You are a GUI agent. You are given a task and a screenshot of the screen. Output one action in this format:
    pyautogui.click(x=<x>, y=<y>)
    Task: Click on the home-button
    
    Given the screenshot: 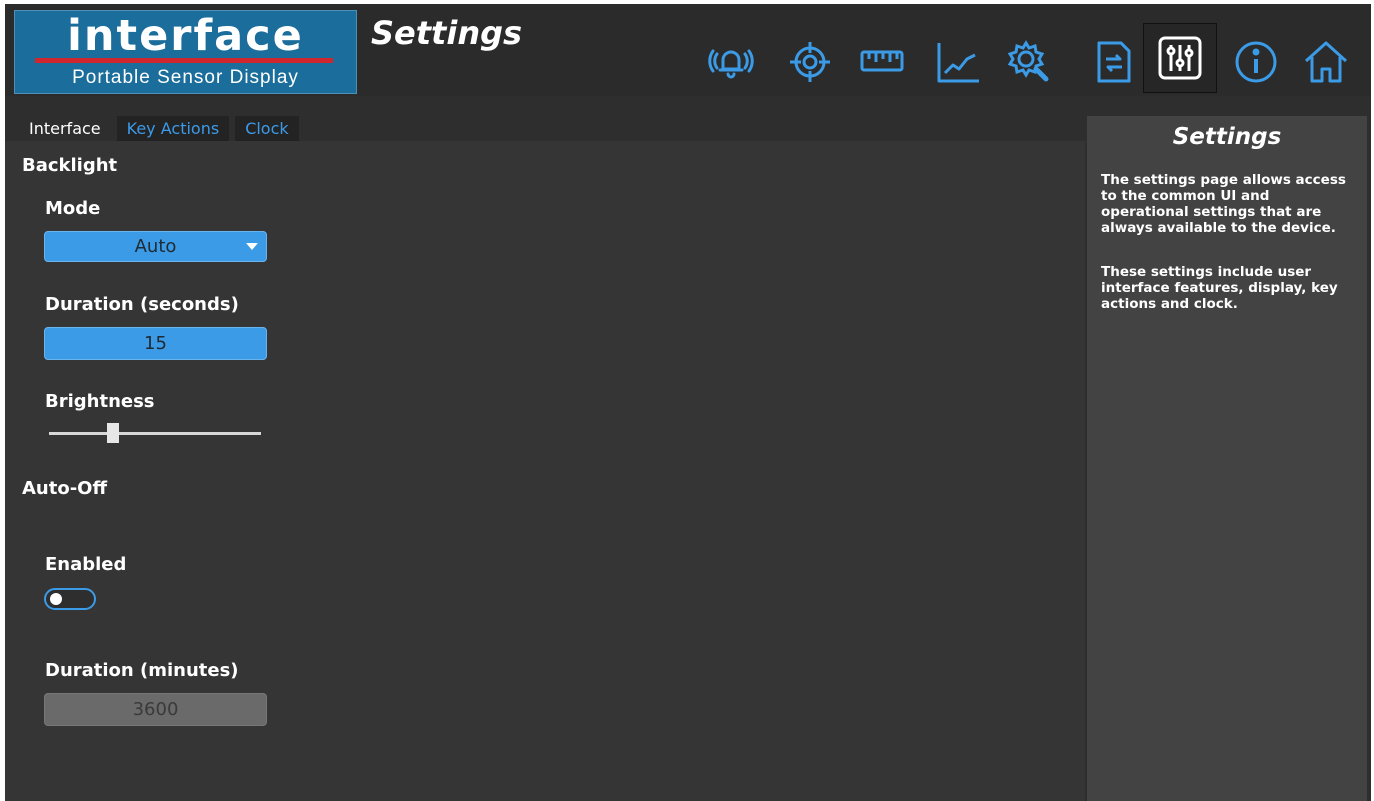 What is the action you would take?
    pyautogui.click(x=1326, y=62)
    